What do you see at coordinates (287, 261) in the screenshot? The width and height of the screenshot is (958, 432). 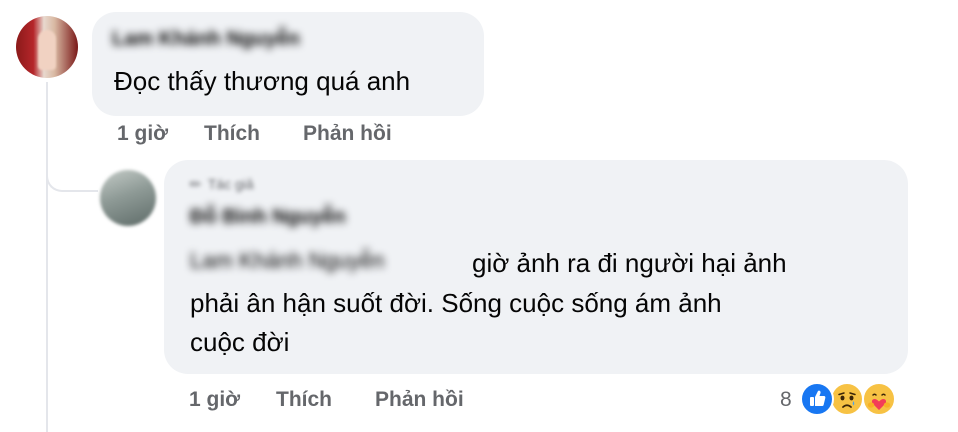 I see `mention-tag: Lam Khánh Nguyễn` at bounding box center [287, 261].